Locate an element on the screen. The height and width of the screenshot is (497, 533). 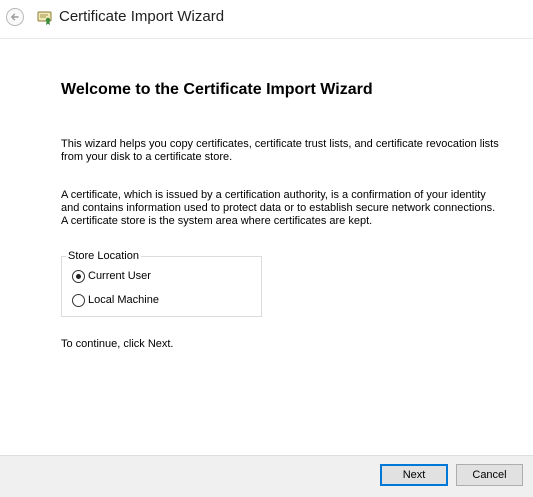
radio-button-current-user is located at coordinates (78, 276).